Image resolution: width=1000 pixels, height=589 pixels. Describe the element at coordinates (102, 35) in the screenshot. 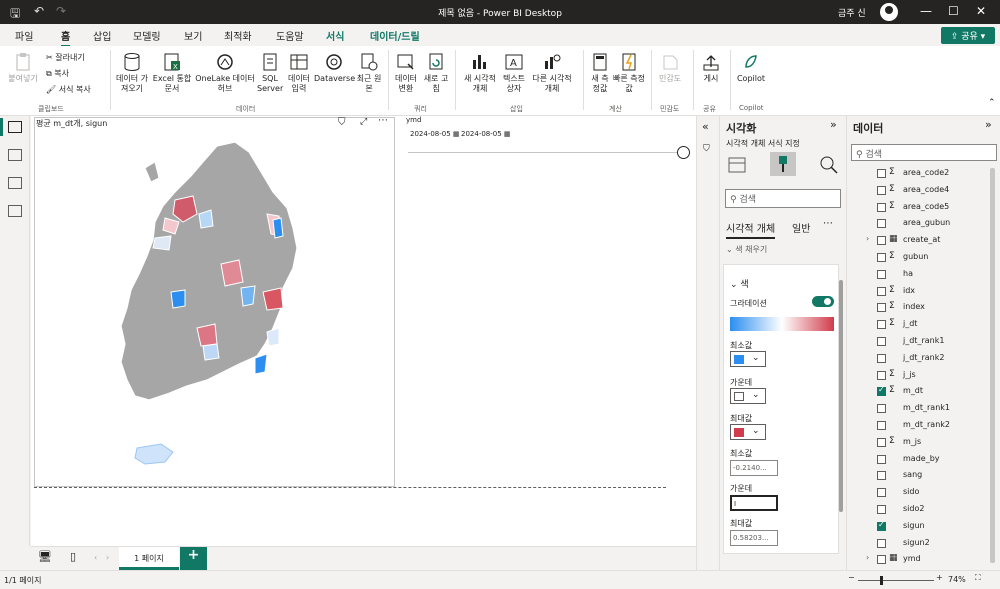

I see `tab-insert: 삽입` at that location.